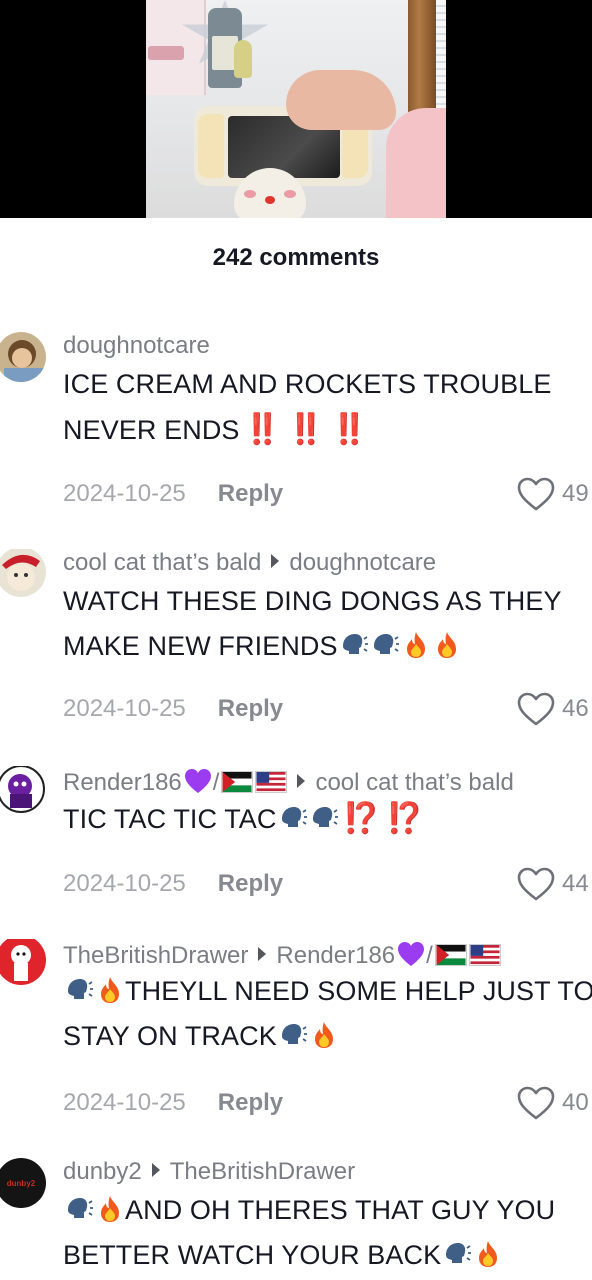 Image resolution: width=592 pixels, height=1280 pixels. I want to click on reply-to-username: doughnotcare, so click(362, 562).